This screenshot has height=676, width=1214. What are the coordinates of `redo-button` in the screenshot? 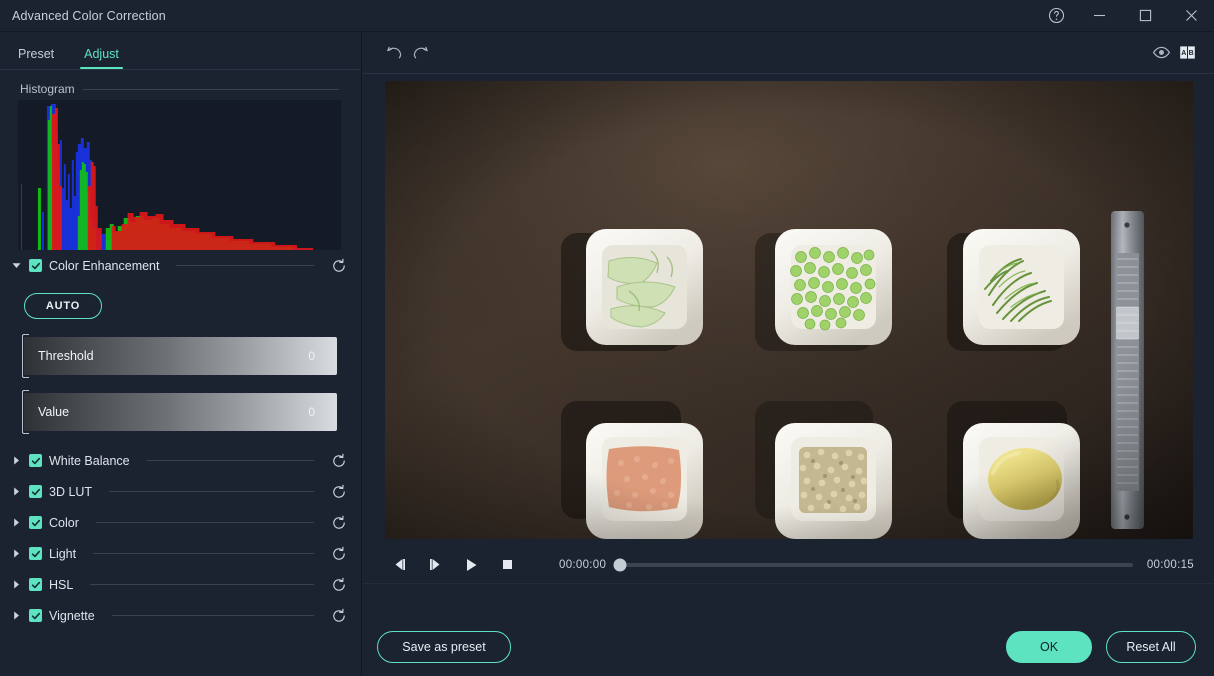 It's located at (420, 53).